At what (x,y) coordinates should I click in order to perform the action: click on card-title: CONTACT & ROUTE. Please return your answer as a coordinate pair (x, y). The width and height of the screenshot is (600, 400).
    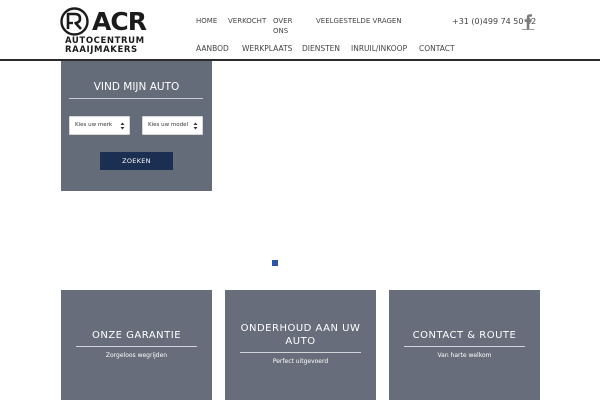
    Looking at the image, I should click on (464, 335).